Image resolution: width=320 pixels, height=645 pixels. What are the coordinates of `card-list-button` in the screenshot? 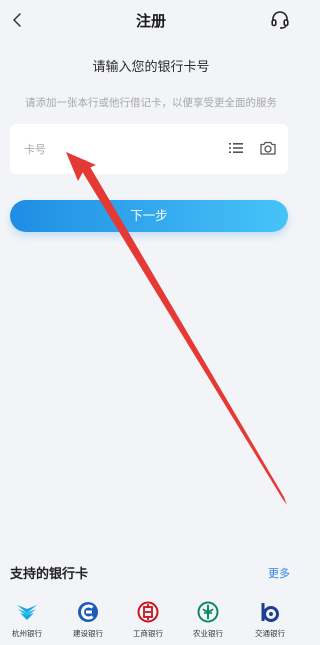 It's located at (236, 148).